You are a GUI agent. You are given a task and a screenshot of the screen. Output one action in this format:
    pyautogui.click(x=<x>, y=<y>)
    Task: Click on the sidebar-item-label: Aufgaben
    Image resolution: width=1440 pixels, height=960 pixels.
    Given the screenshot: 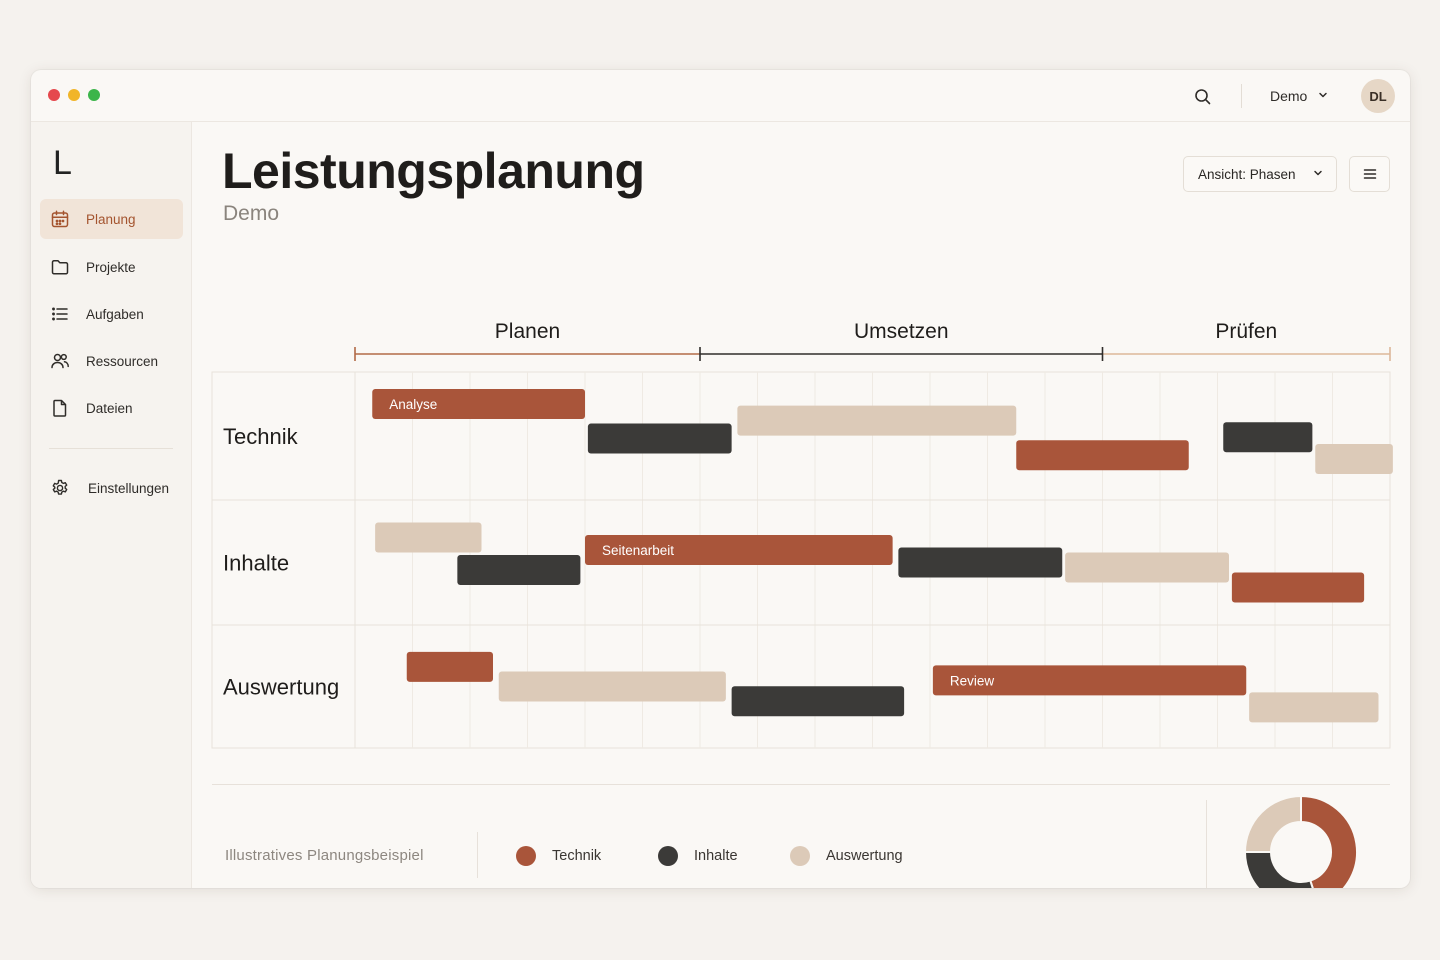 What is the action you would take?
    pyautogui.click(x=115, y=314)
    